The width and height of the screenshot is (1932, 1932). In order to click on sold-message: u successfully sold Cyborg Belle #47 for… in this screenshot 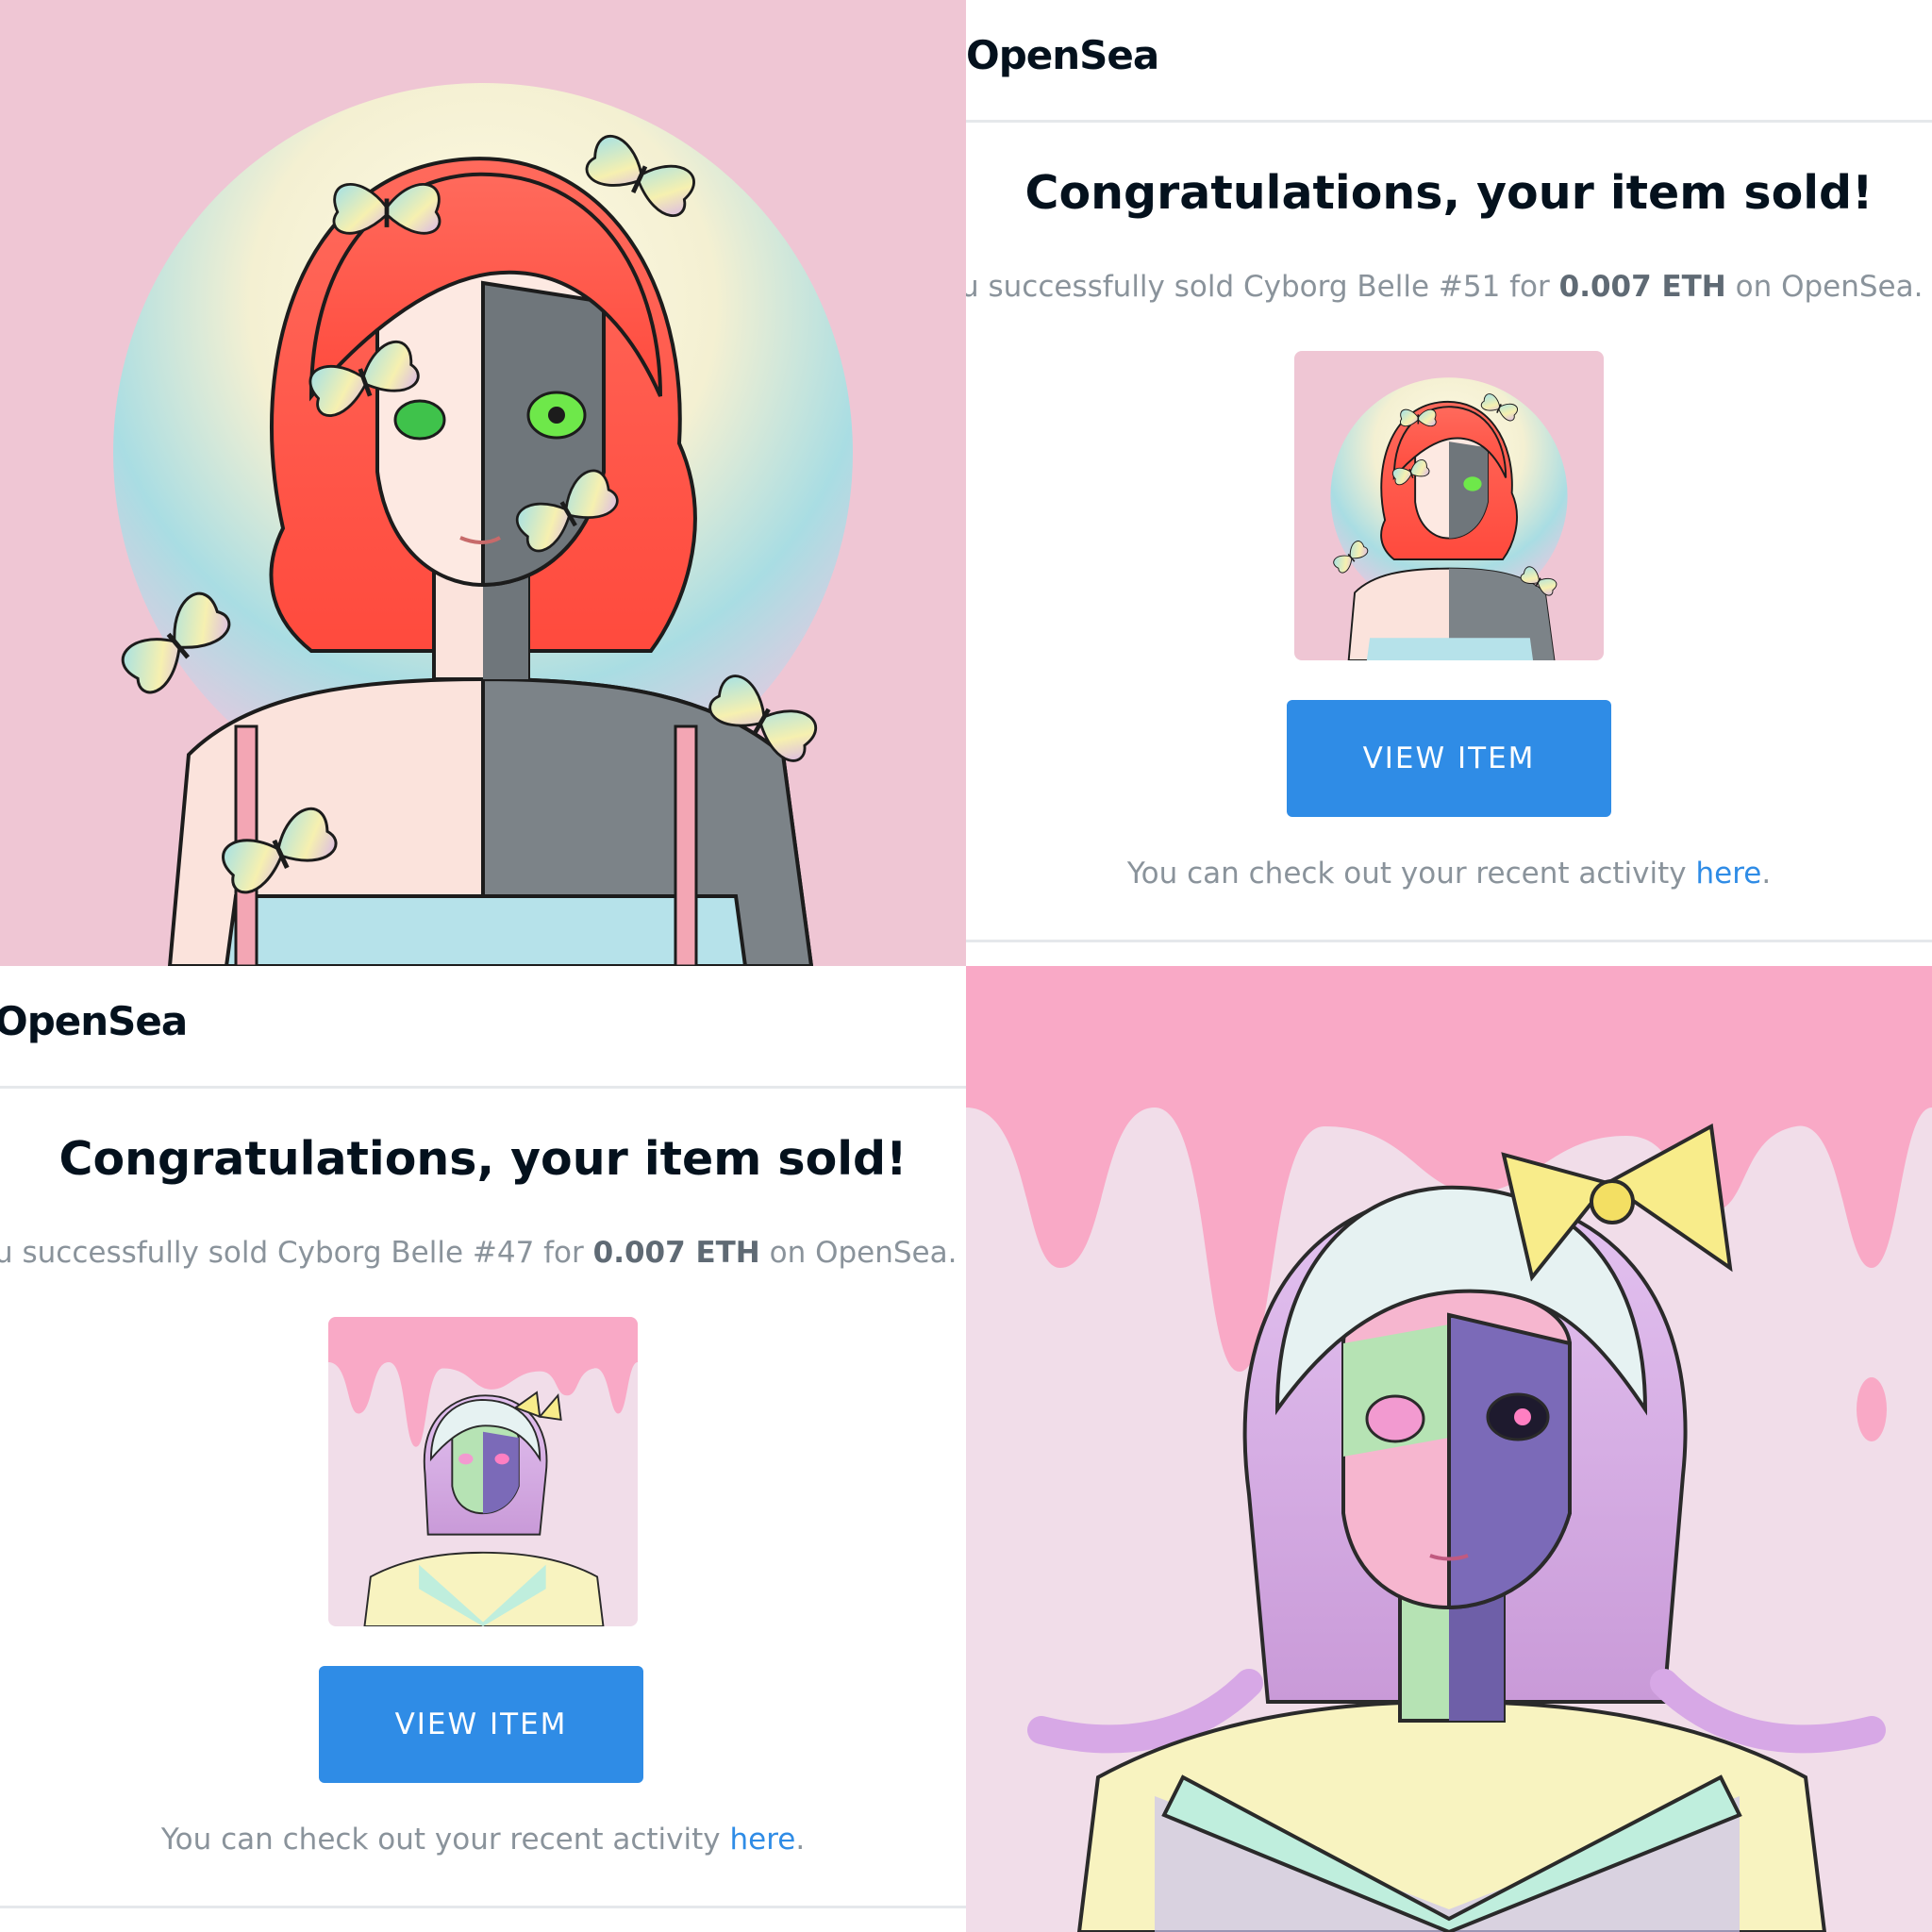, I will do `click(483, 1253)`.